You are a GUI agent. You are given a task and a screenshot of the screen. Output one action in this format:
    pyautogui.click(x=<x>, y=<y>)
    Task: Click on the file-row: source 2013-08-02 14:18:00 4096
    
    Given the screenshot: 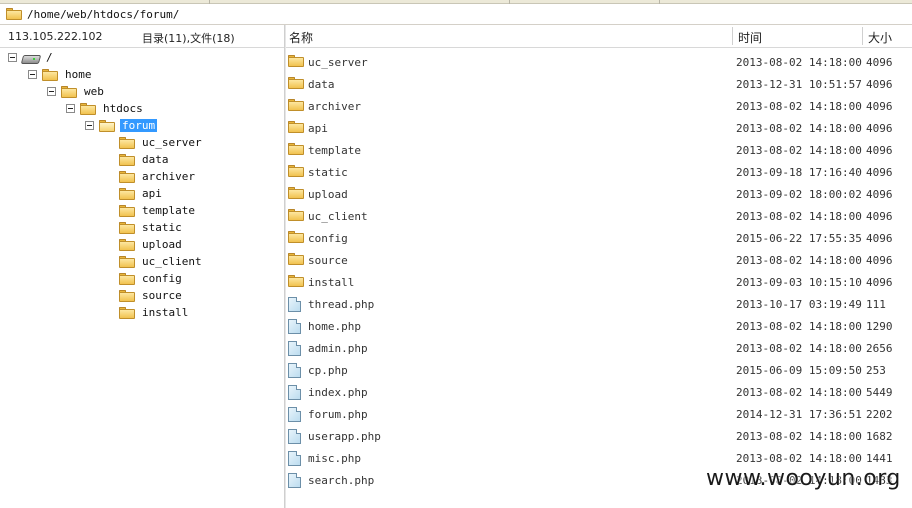 What is the action you would take?
    pyautogui.click(x=599, y=261)
    